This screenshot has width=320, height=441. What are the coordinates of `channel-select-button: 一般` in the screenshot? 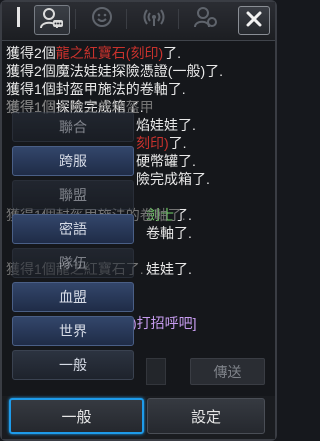 It's located at (76, 416).